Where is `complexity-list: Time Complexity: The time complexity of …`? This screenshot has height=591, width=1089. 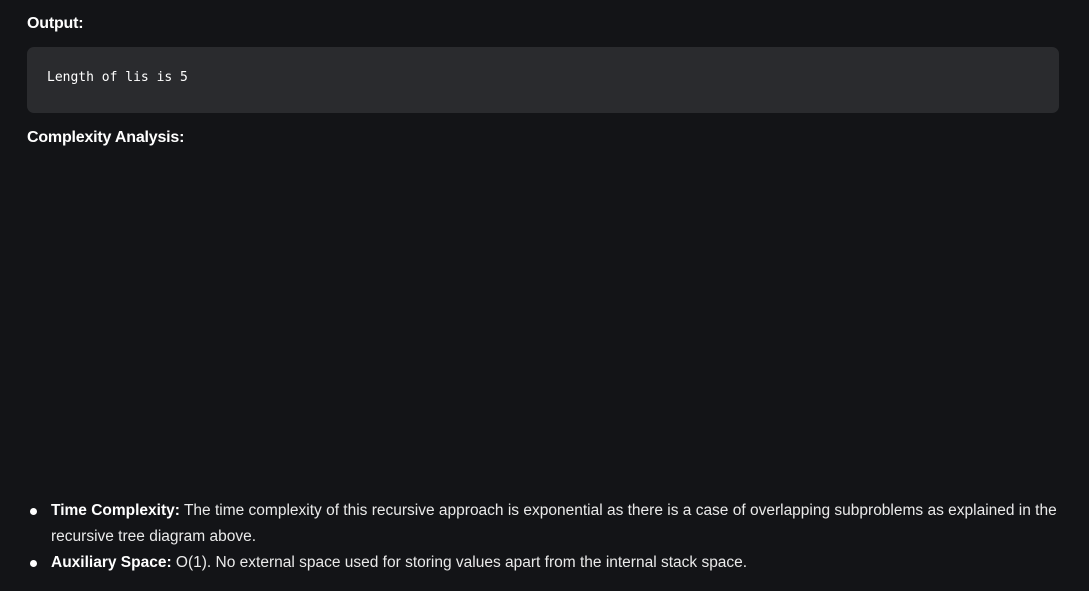
complexity-list: Time Complexity: The time complexity of … is located at coordinates (547, 537).